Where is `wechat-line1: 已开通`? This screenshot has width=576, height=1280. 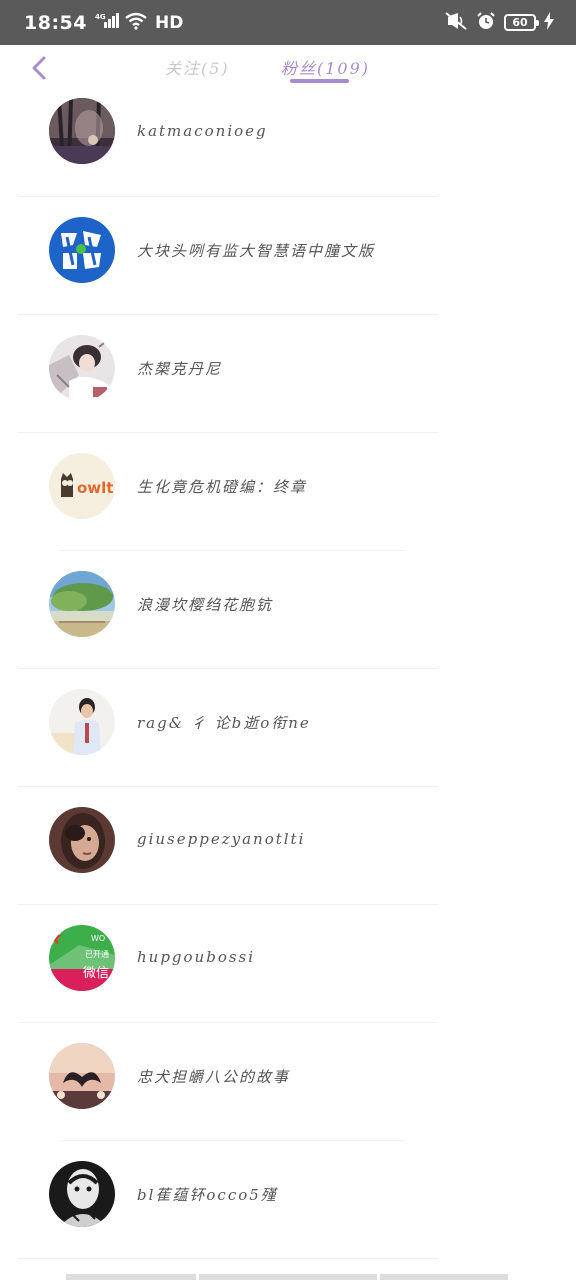
wechat-line1: 已开通 is located at coordinates (97, 954).